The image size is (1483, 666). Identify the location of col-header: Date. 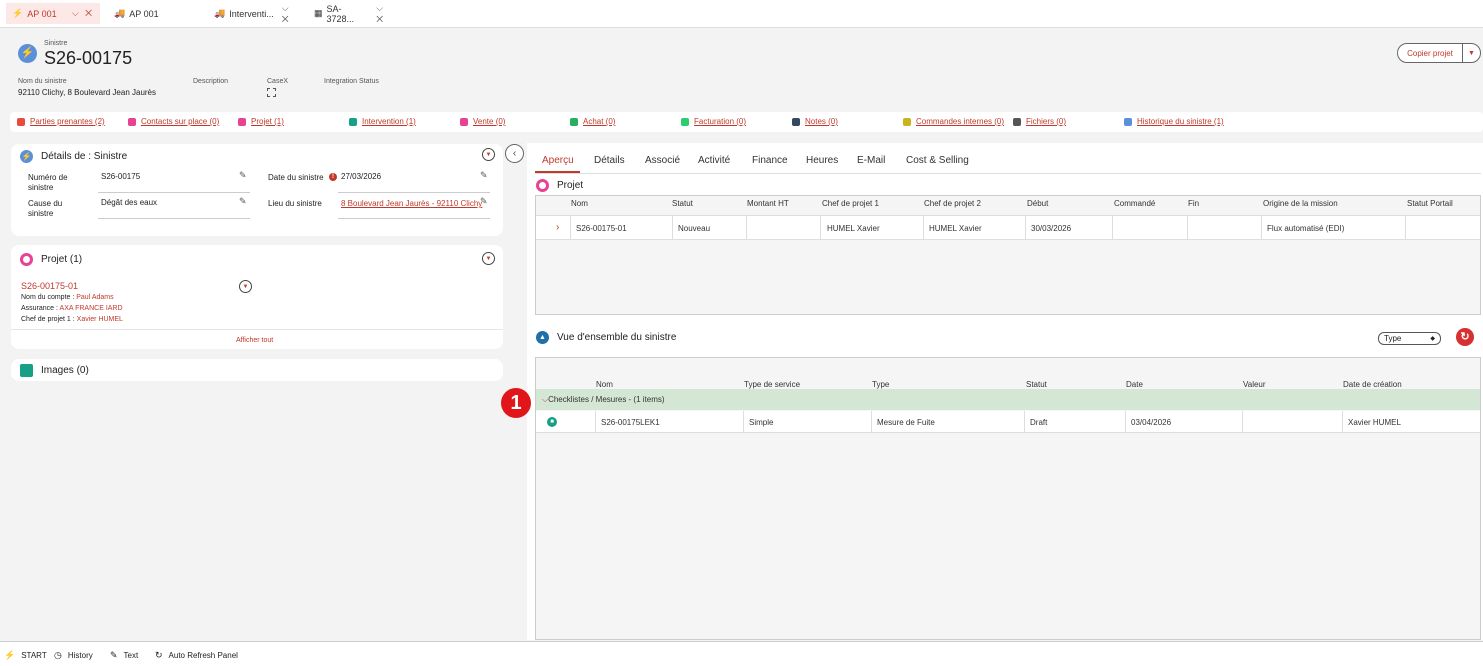
(1134, 384).